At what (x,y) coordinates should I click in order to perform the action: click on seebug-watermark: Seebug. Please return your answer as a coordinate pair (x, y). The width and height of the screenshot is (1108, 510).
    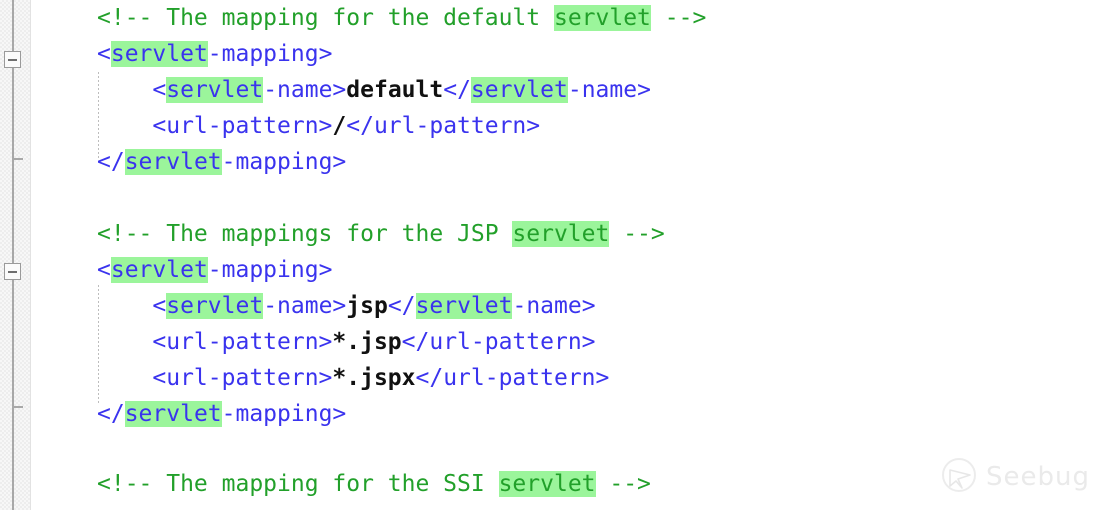
    Looking at the image, I should click on (1015, 477).